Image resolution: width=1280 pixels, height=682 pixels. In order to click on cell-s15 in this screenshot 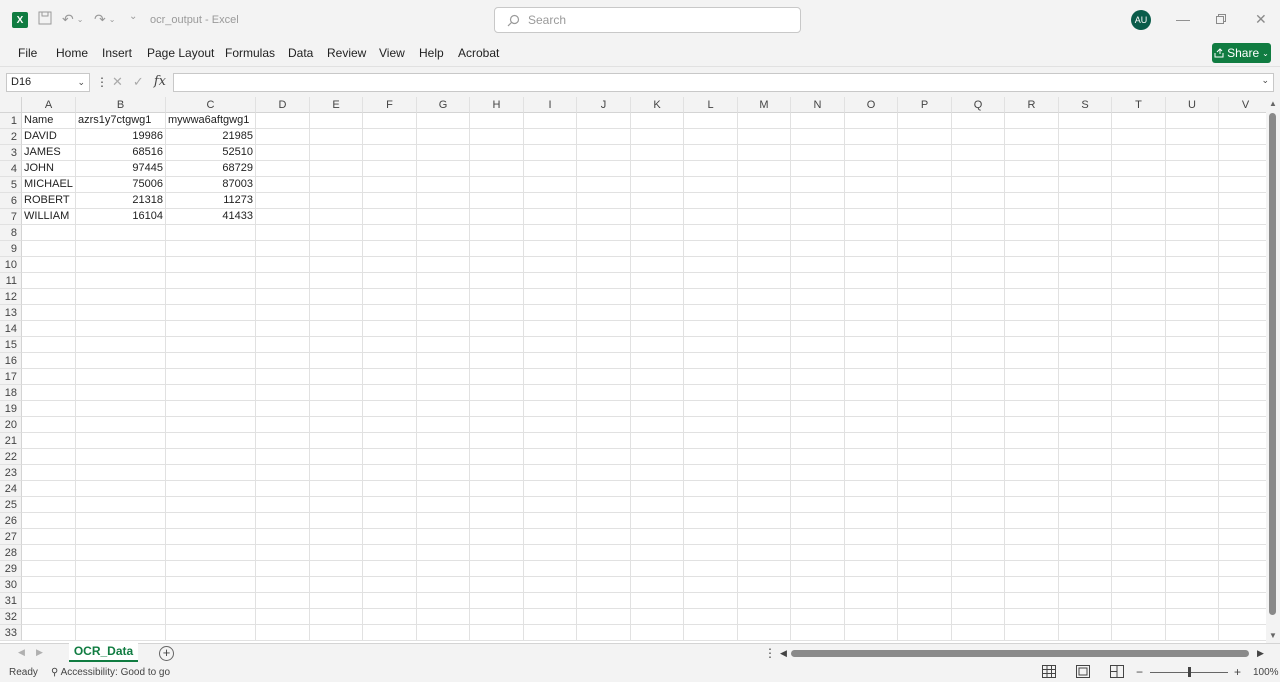, I will do `click(1085, 345)`.